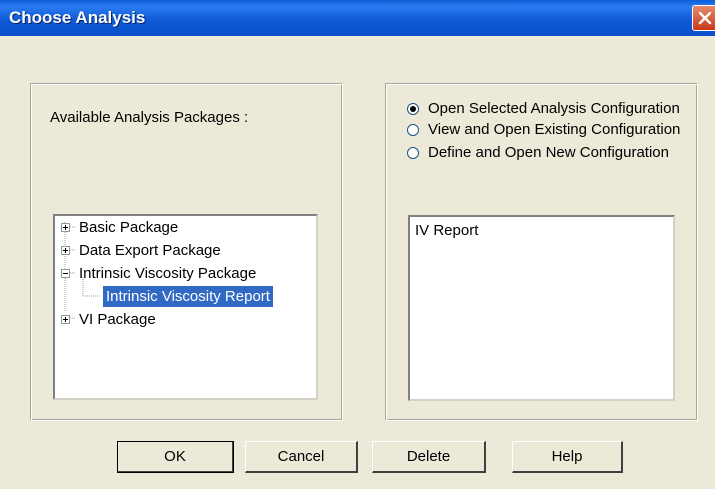 This screenshot has height=489, width=715. Describe the element at coordinates (429, 457) in the screenshot. I see `delete-button: Delete` at that location.